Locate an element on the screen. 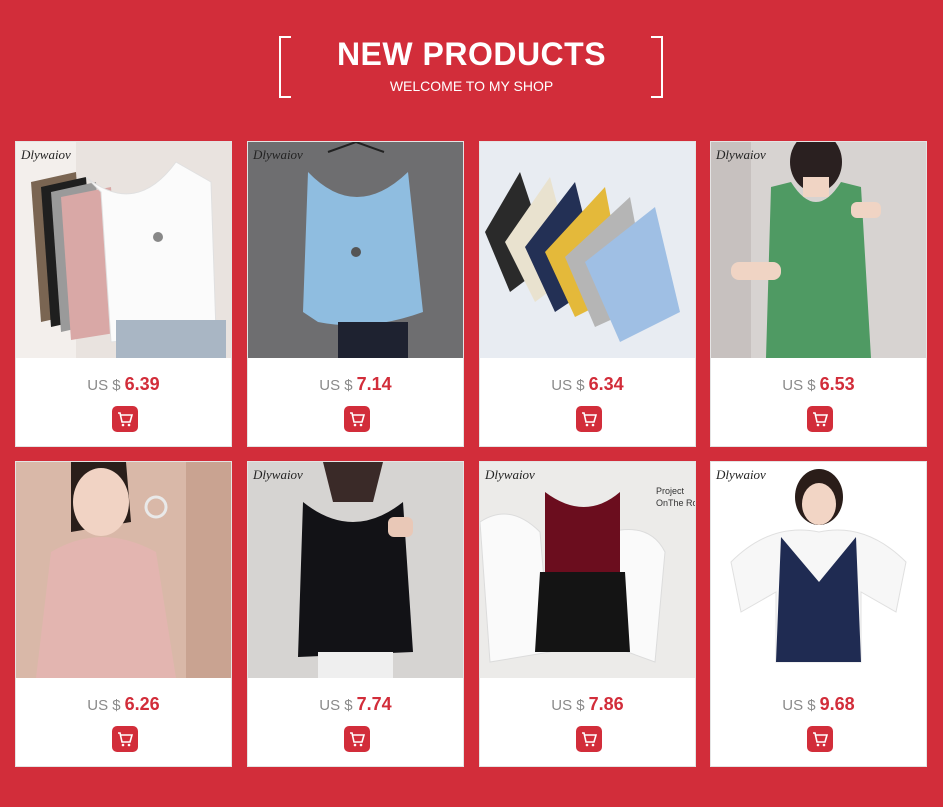  product-image: Project OnThe Ro Dlywaiov is located at coordinates (587, 570).